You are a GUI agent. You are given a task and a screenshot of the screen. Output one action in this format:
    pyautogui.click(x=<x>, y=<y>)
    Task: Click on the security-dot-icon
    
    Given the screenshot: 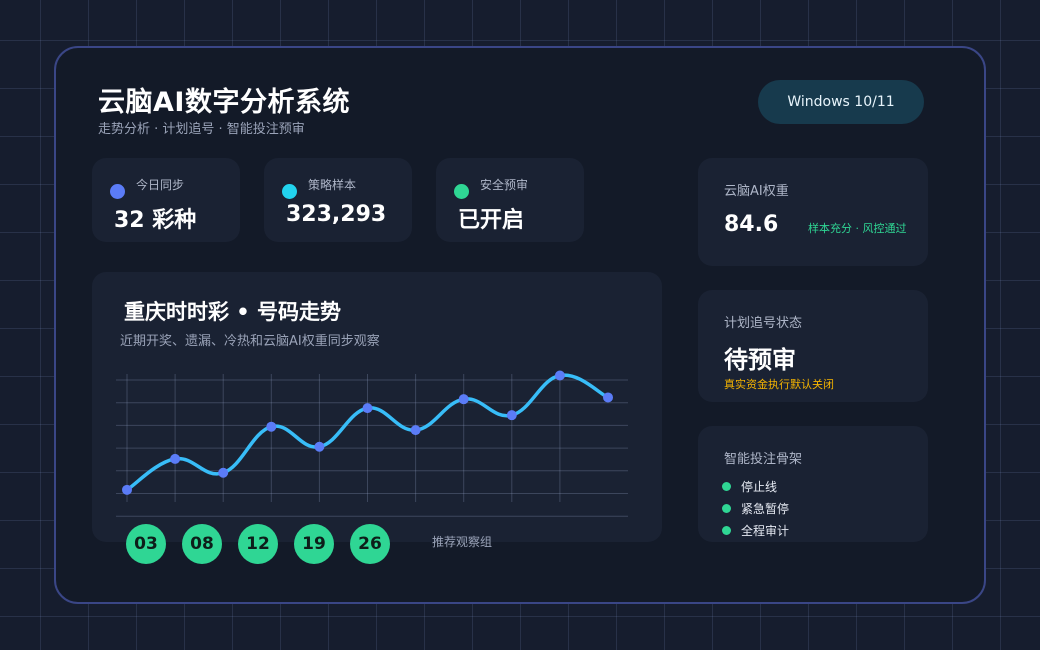 What is the action you would take?
    pyautogui.click(x=461, y=191)
    